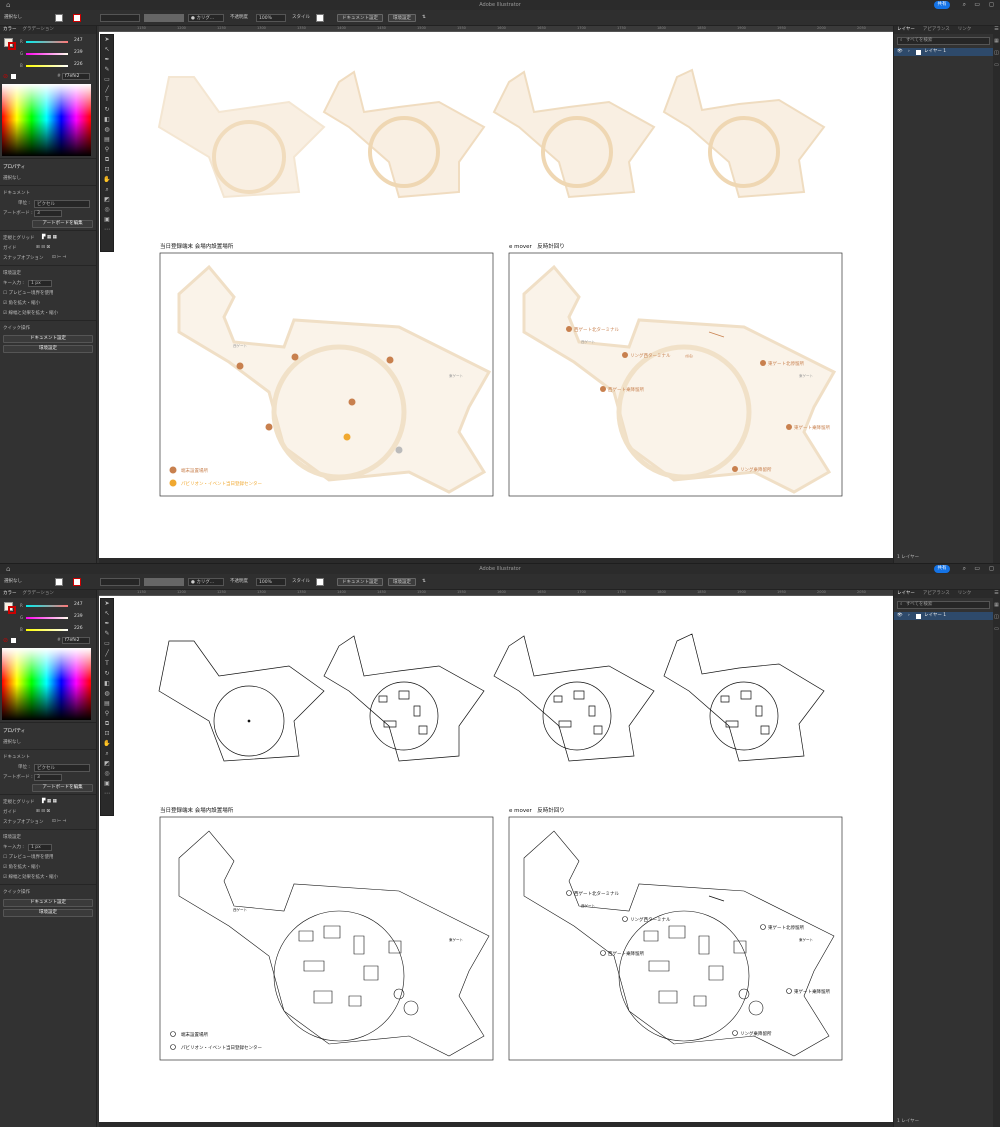  Describe the element at coordinates (49, 237) in the screenshot. I see `ruler-icon: ▛ ▦ ▦` at that location.